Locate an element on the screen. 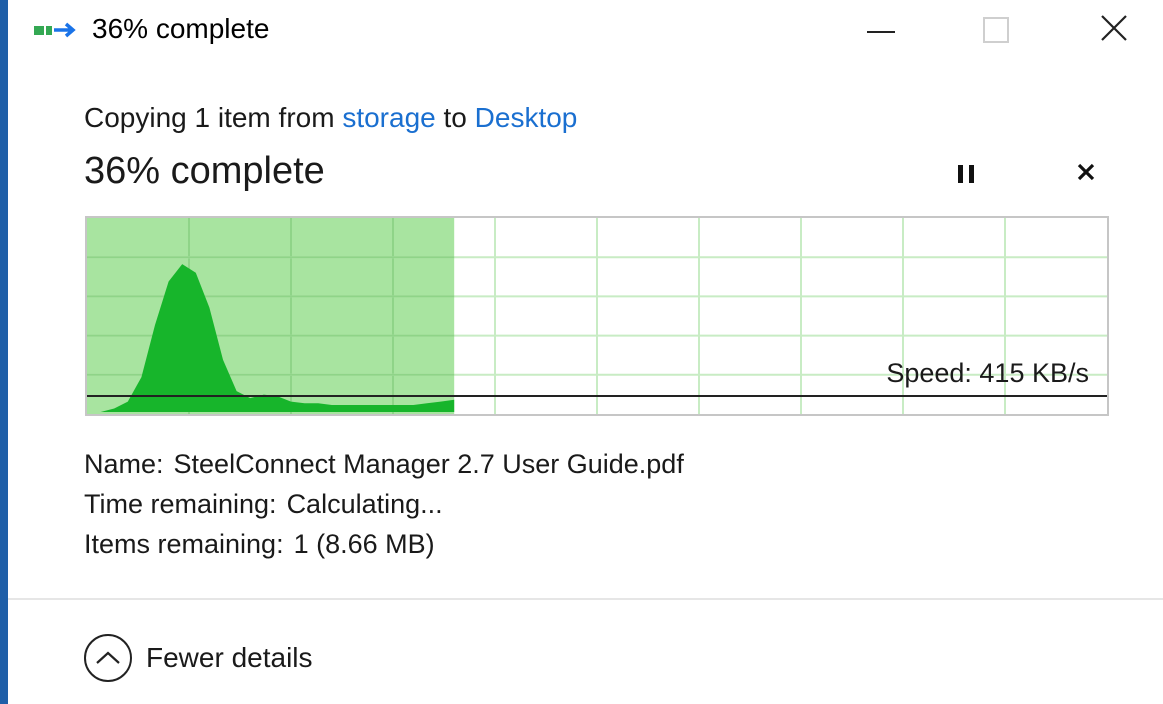 Image resolution: width=1163 pixels, height=704 pixels. maximize-button is located at coordinates (996, 30).